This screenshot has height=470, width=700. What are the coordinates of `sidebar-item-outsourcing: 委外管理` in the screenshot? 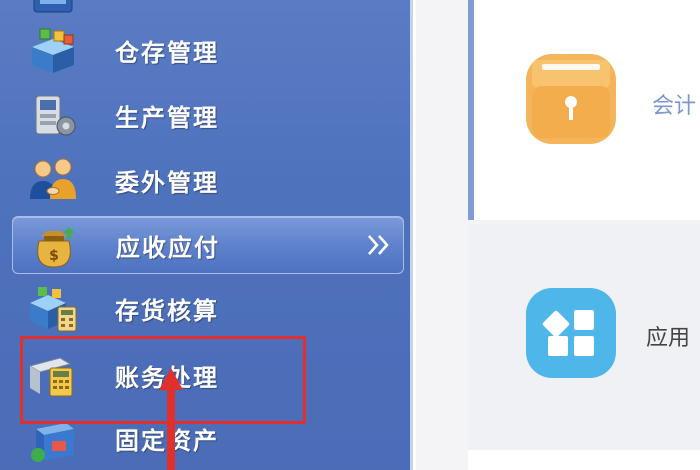 It's located at (208, 180).